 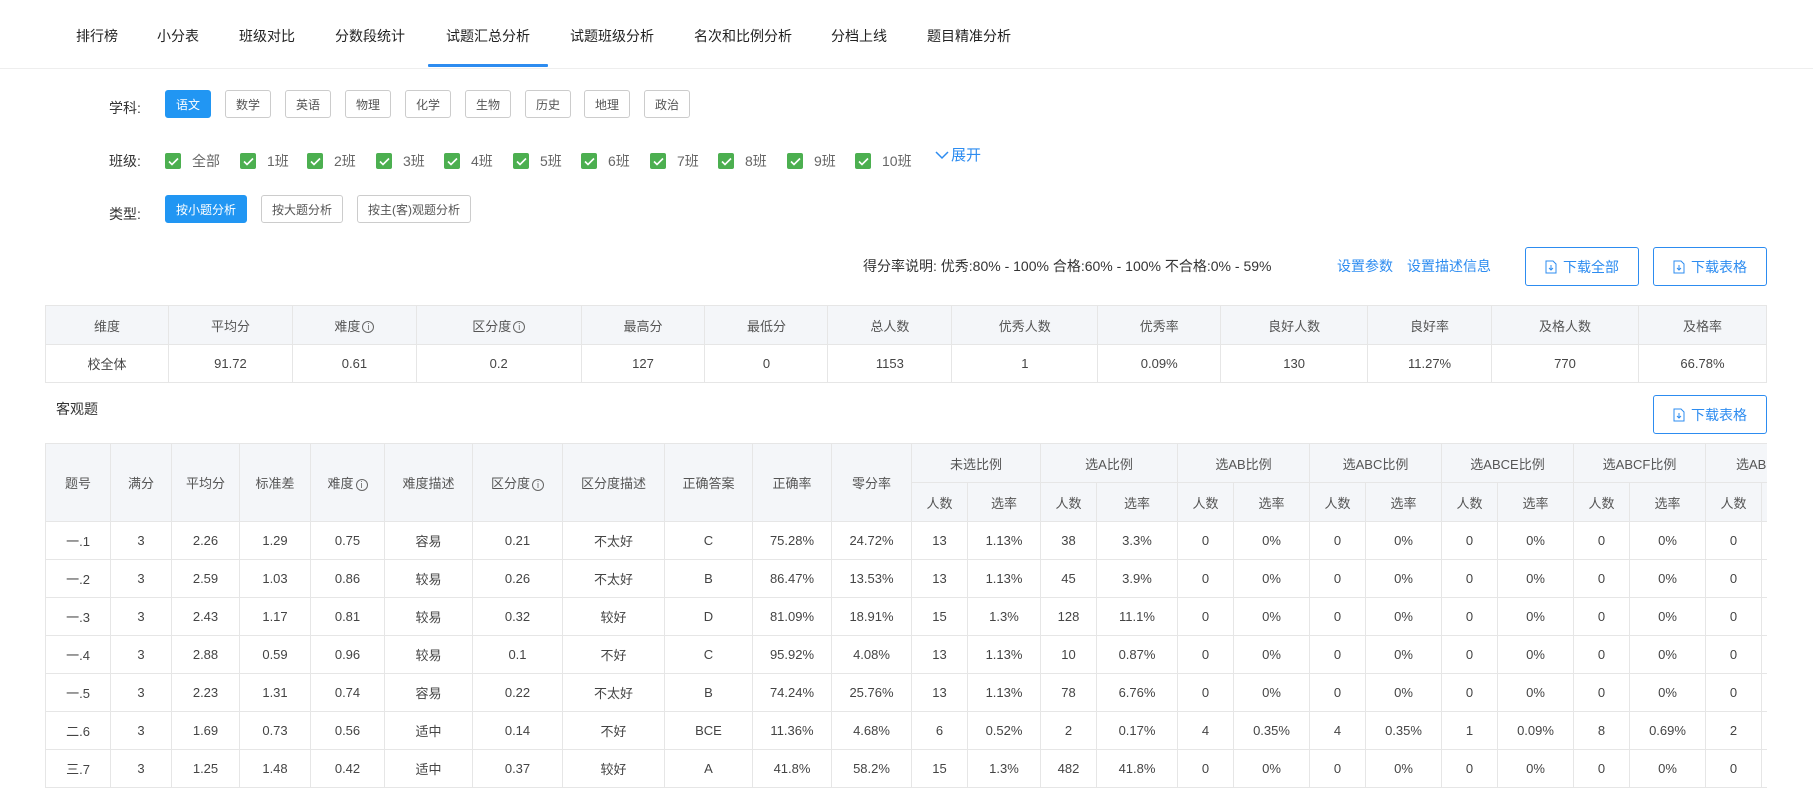 What do you see at coordinates (942, 154) in the screenshot?
I see `chevron-down-icon` at bounding box center [942, 154].